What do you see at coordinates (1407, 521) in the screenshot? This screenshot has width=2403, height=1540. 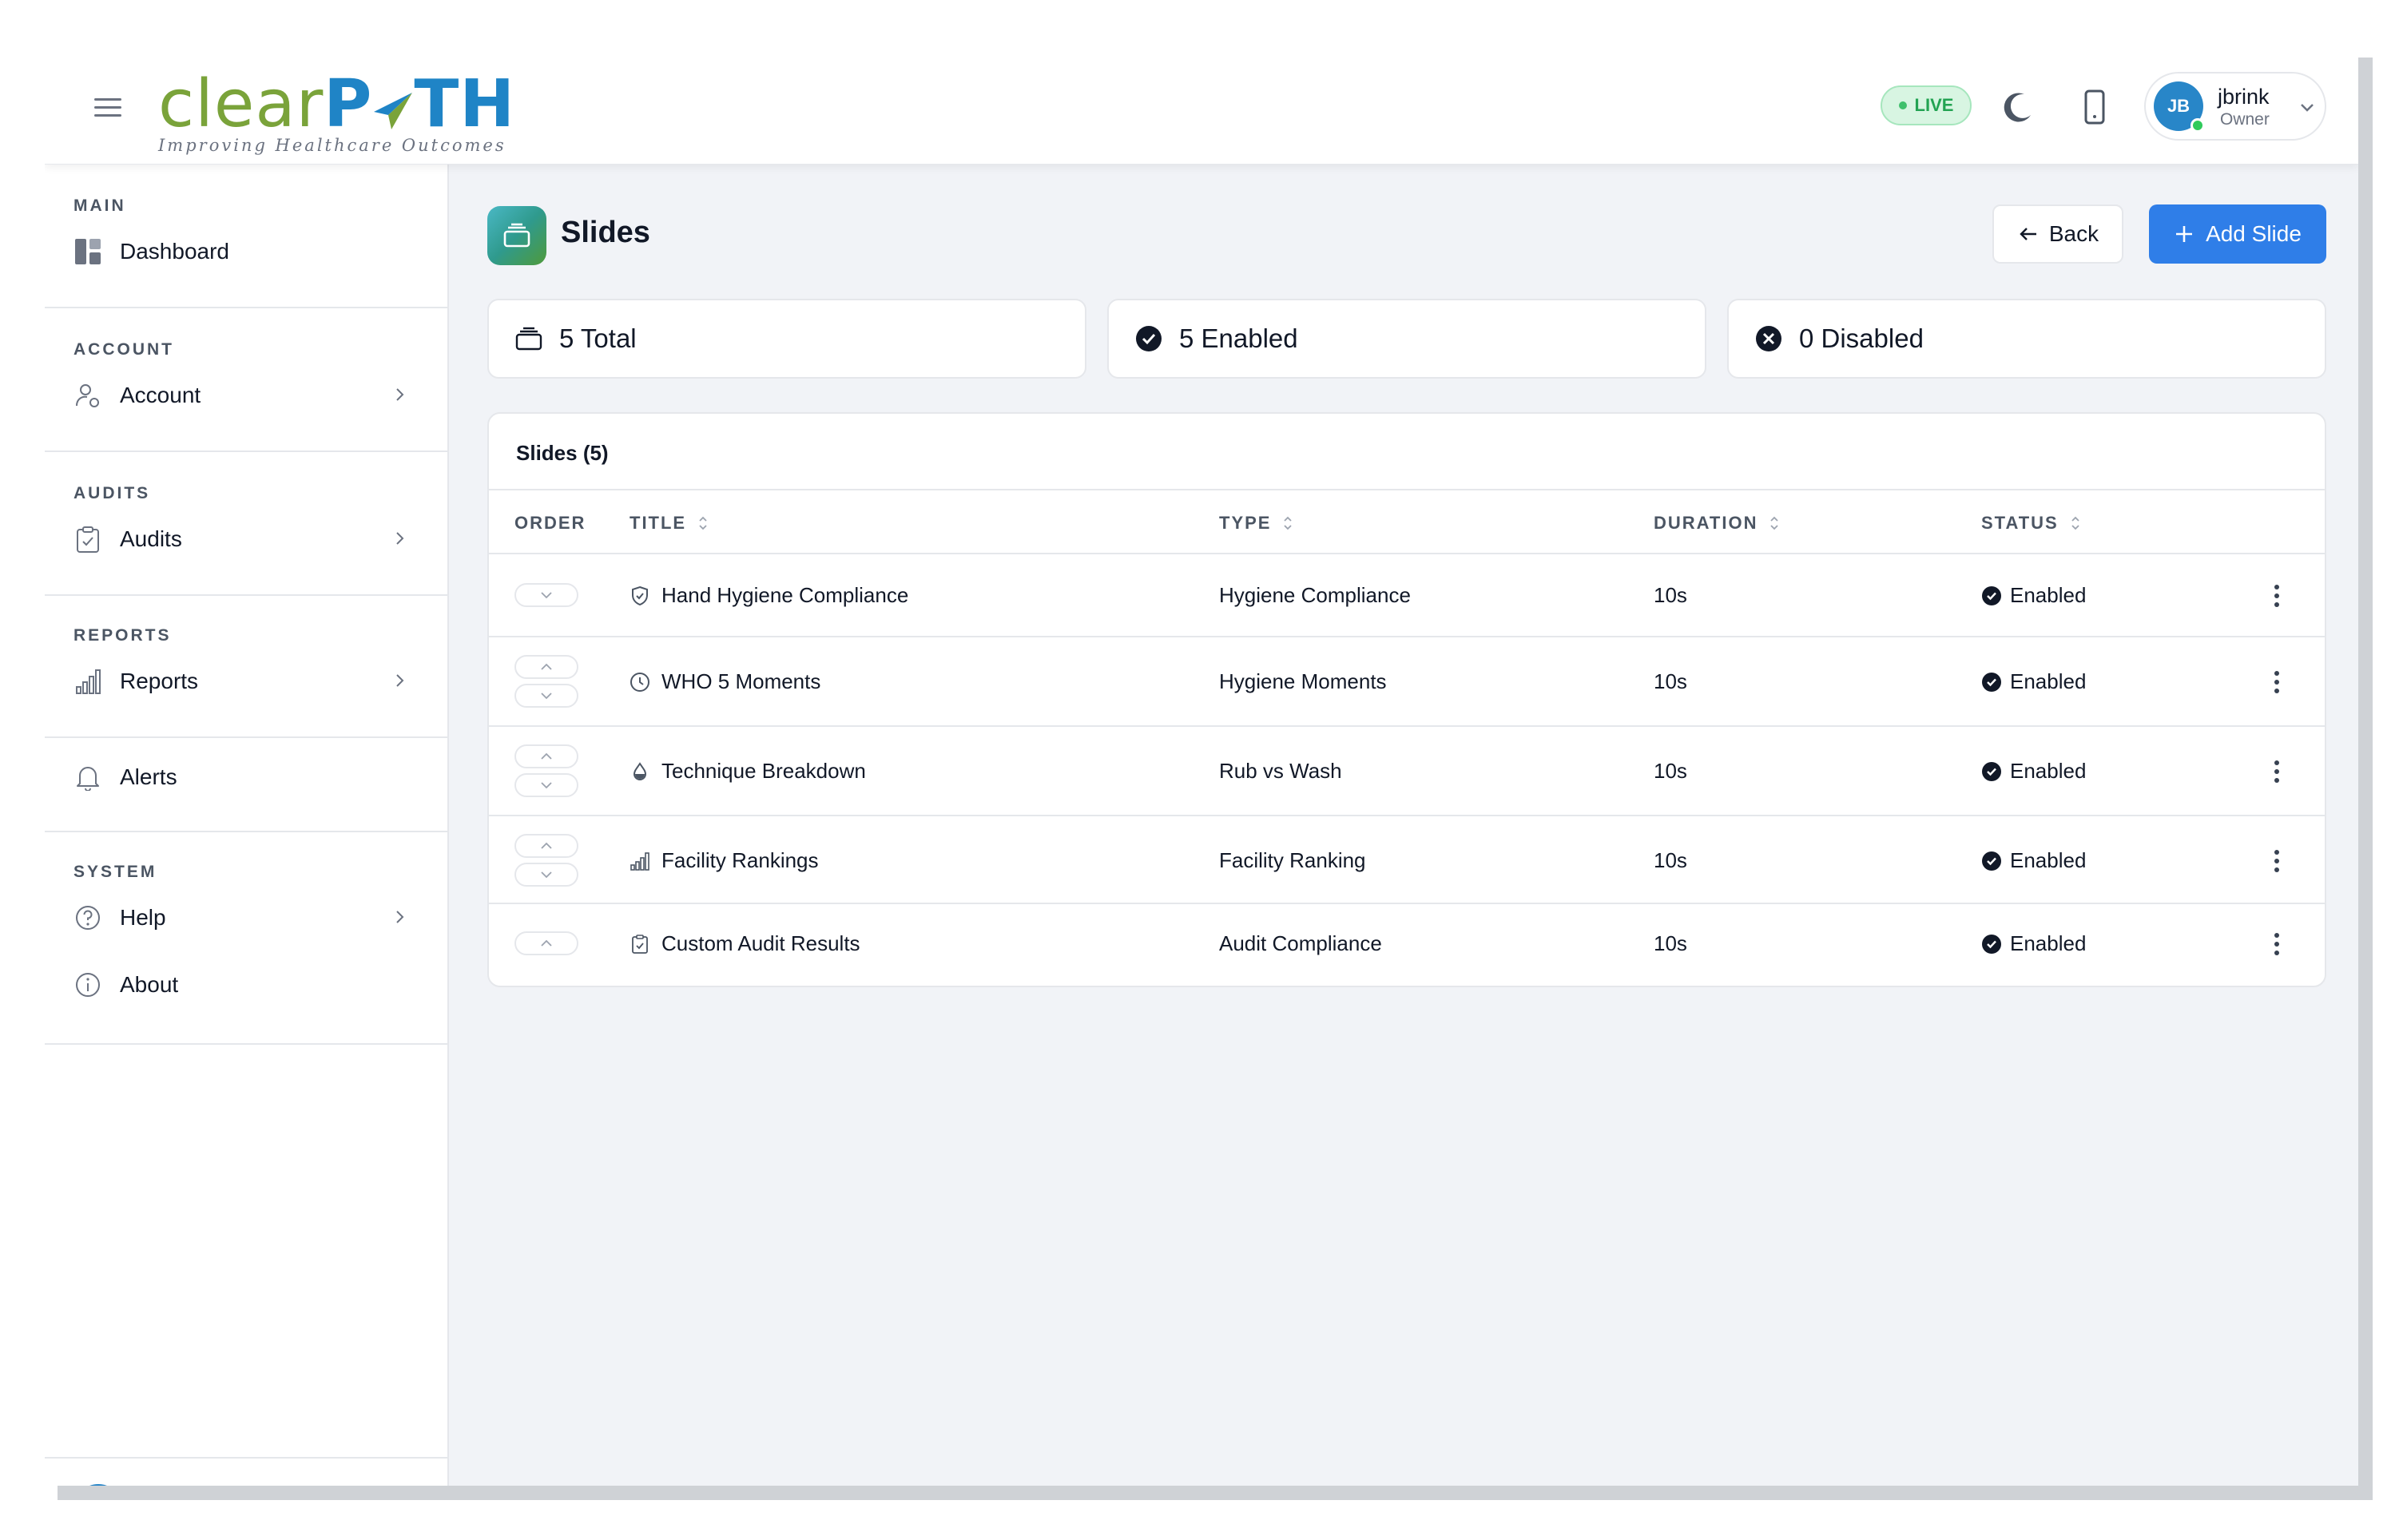 I see `table-header-row: ORDER TITLE TYPE DURATION STATUS` at bounding box center [1407, 521].